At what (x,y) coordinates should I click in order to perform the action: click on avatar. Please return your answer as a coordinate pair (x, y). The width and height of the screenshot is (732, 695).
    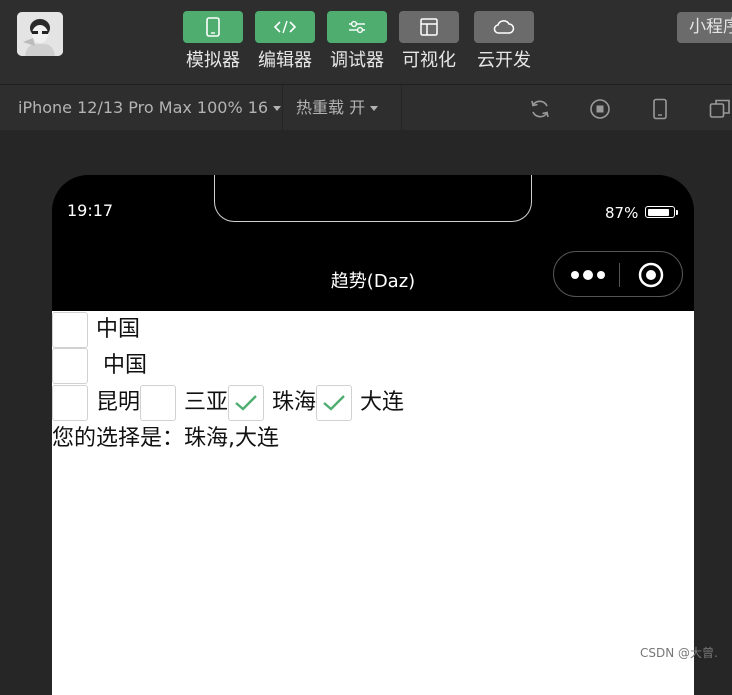
    Looking at the image, I should click on (40, 34).